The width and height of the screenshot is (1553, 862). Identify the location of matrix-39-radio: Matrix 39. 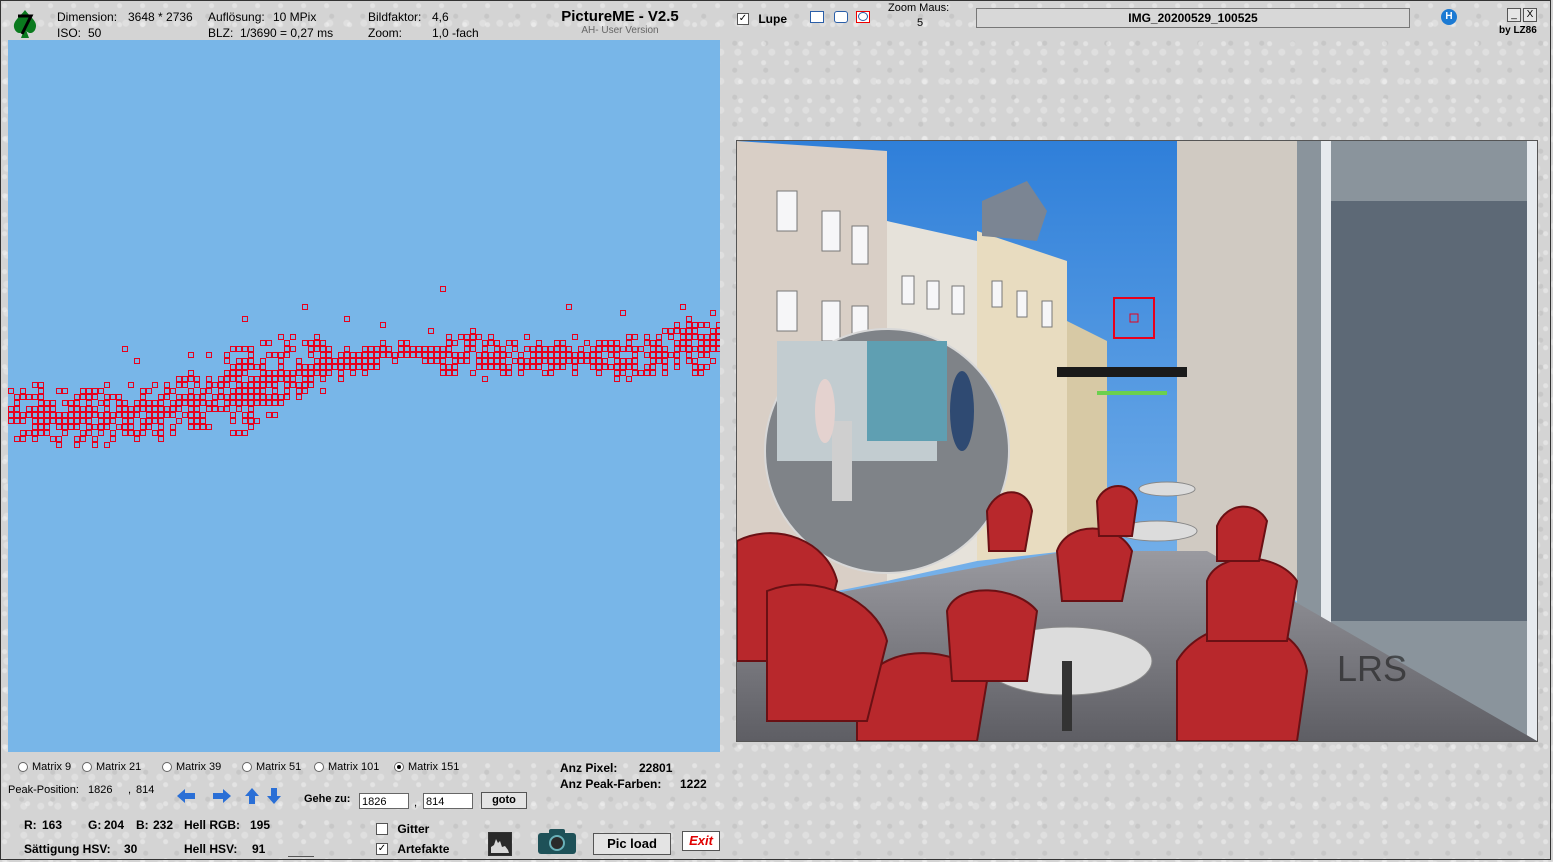
(191, 767).